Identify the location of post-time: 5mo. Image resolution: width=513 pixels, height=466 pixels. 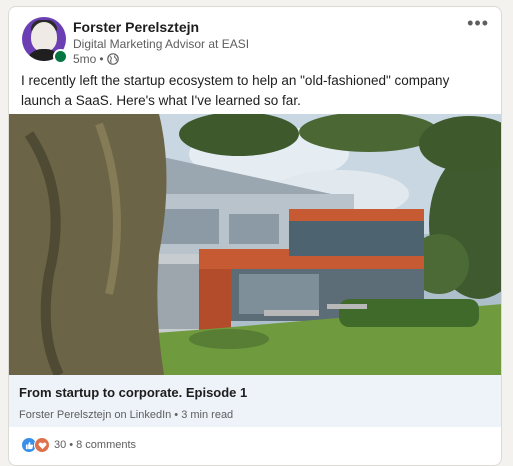
(85, 59).